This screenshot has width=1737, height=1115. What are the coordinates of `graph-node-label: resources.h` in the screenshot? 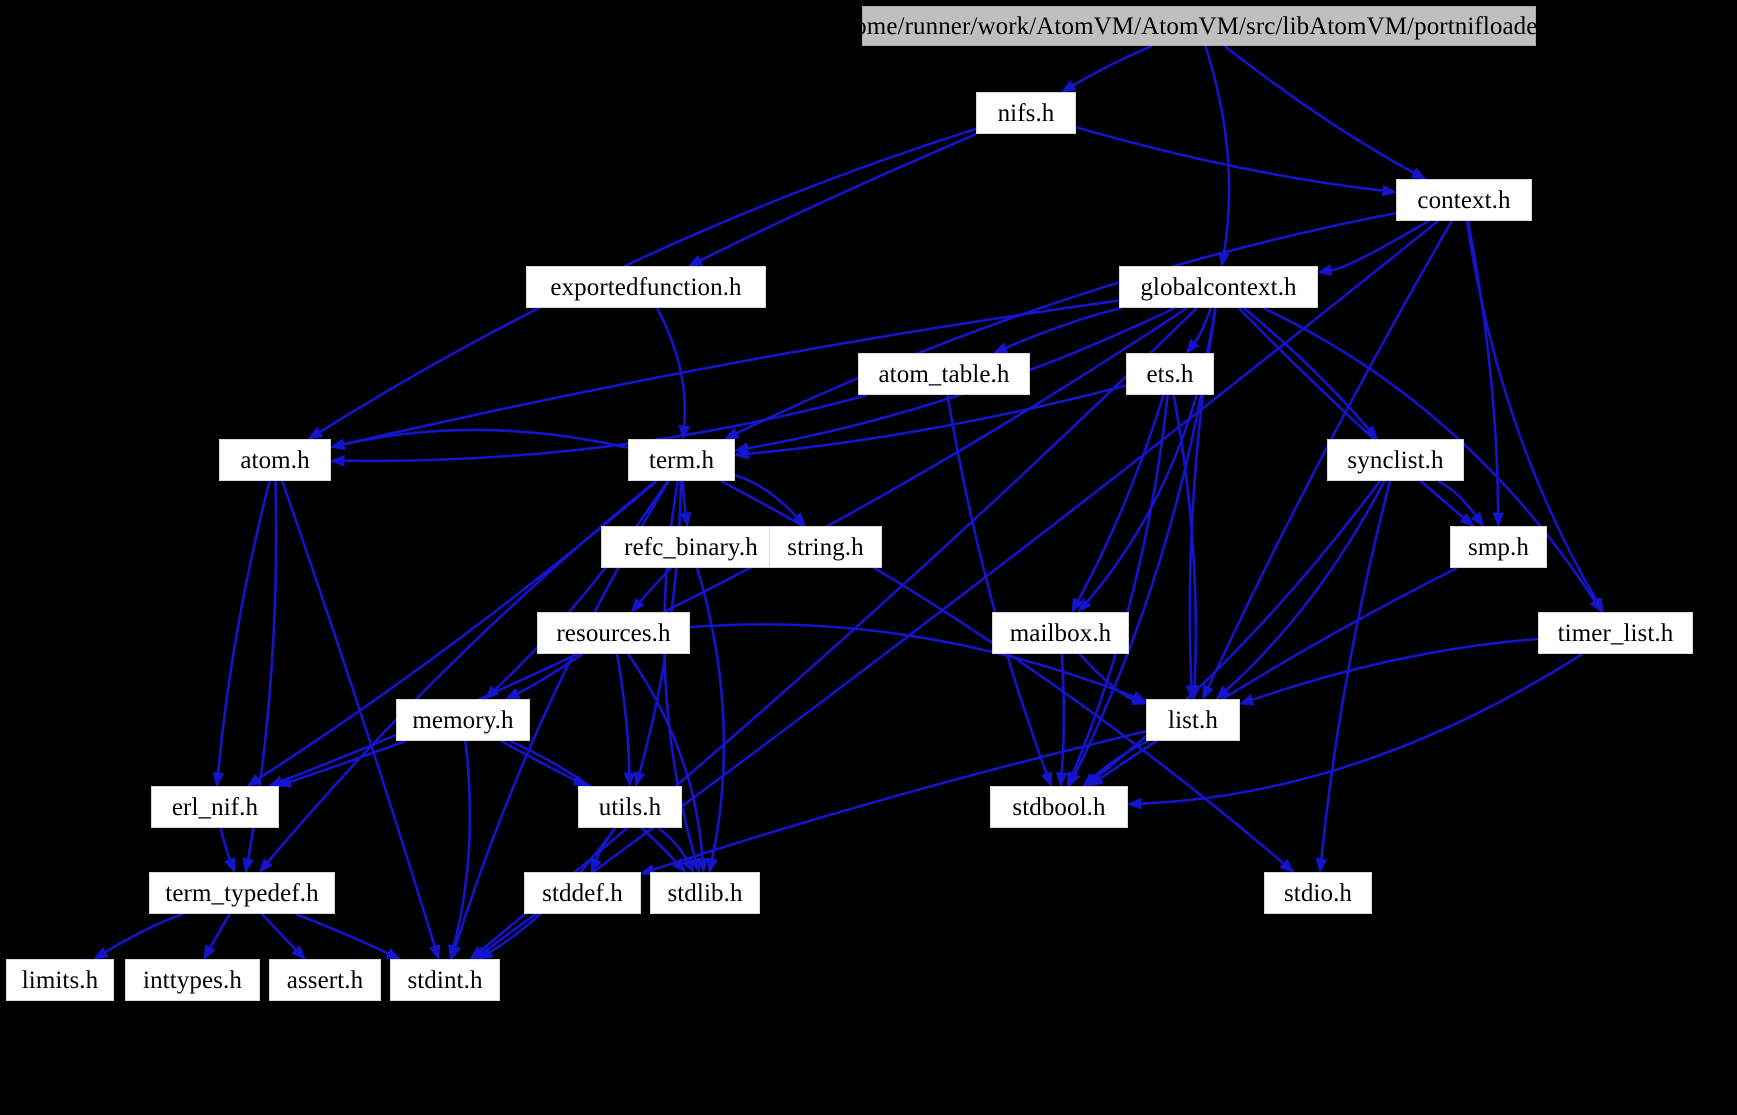 It's located at (613, 633).